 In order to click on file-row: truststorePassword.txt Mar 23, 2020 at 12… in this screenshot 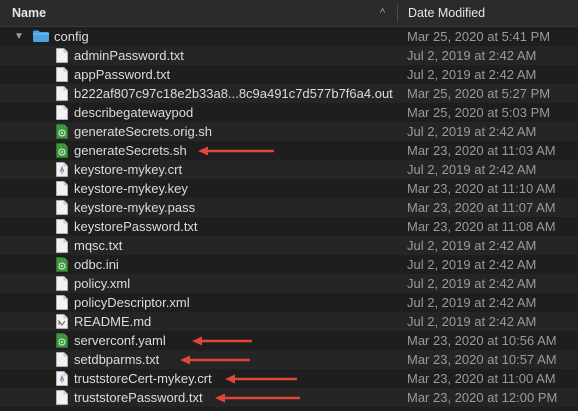, I will do `click(289, 397)`.